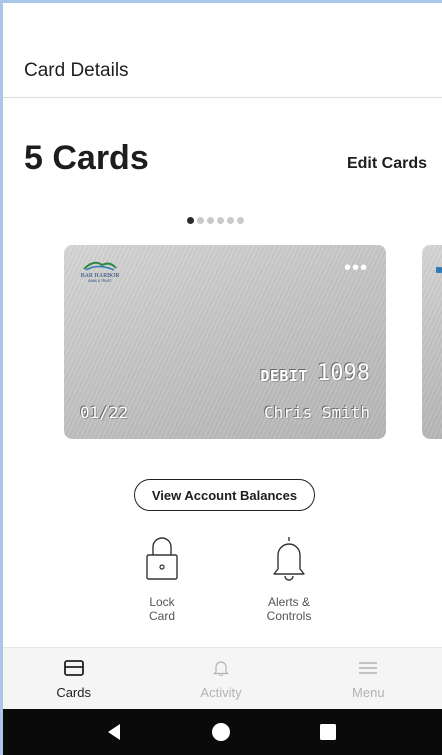 The height and width of the screenshot is (755, 442). Describe the element at coordinates (104, 412) in the screenshot. I see `card-expiry: 01/22` at that location.